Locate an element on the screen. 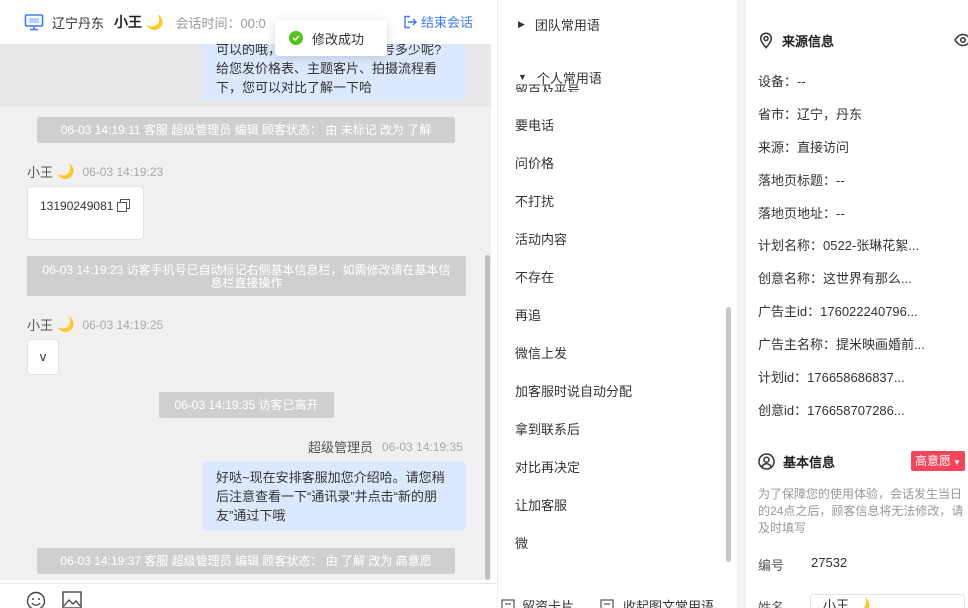 The image size is (968, 608). phrase-item: 微 is located at coordinates (521, 542).